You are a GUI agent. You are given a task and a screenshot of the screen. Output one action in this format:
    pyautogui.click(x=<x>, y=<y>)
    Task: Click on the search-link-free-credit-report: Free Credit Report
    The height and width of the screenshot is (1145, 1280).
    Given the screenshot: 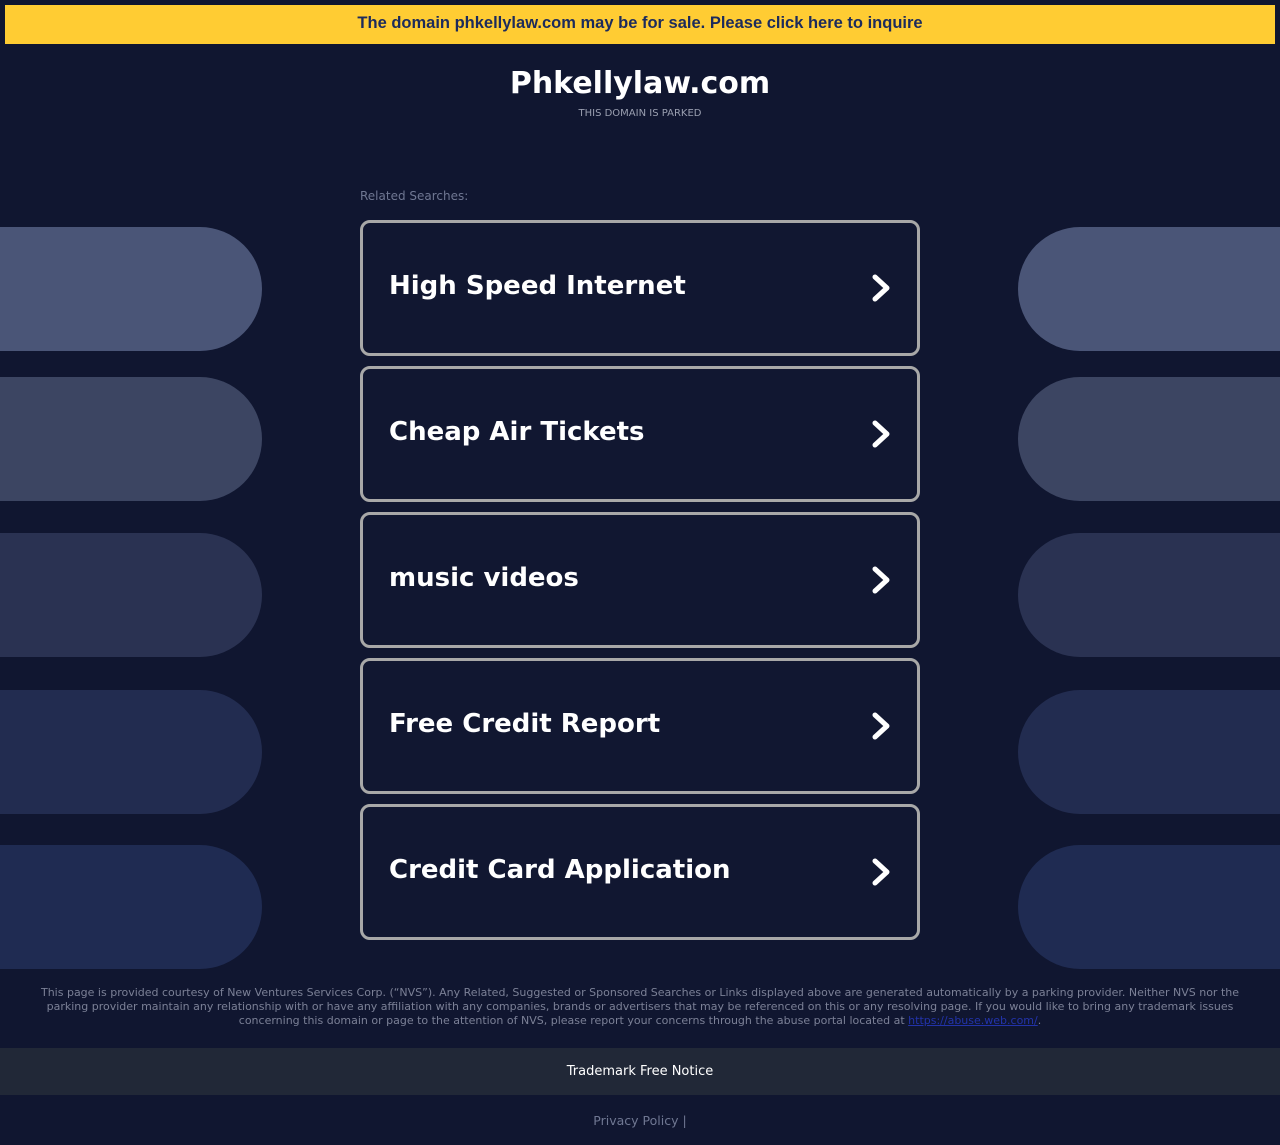 What is the action you would take?
    pyautogui.click(x=640, y=726)
    